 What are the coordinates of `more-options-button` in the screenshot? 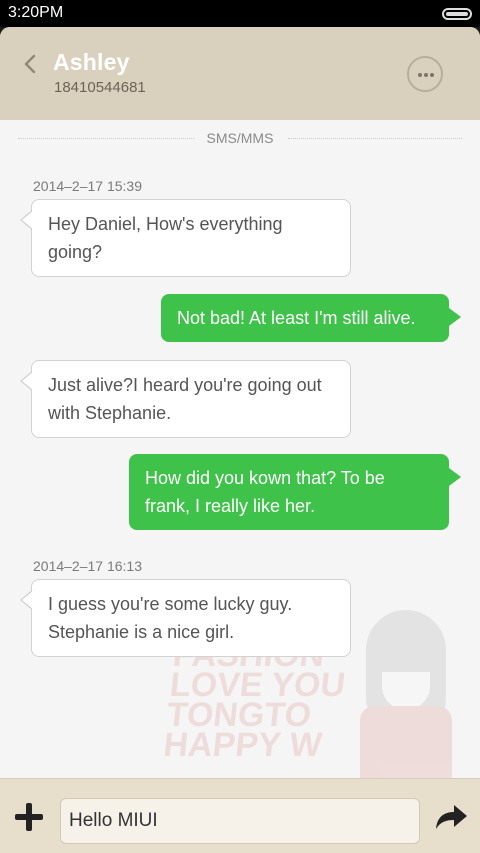 It's located at (425, 74).